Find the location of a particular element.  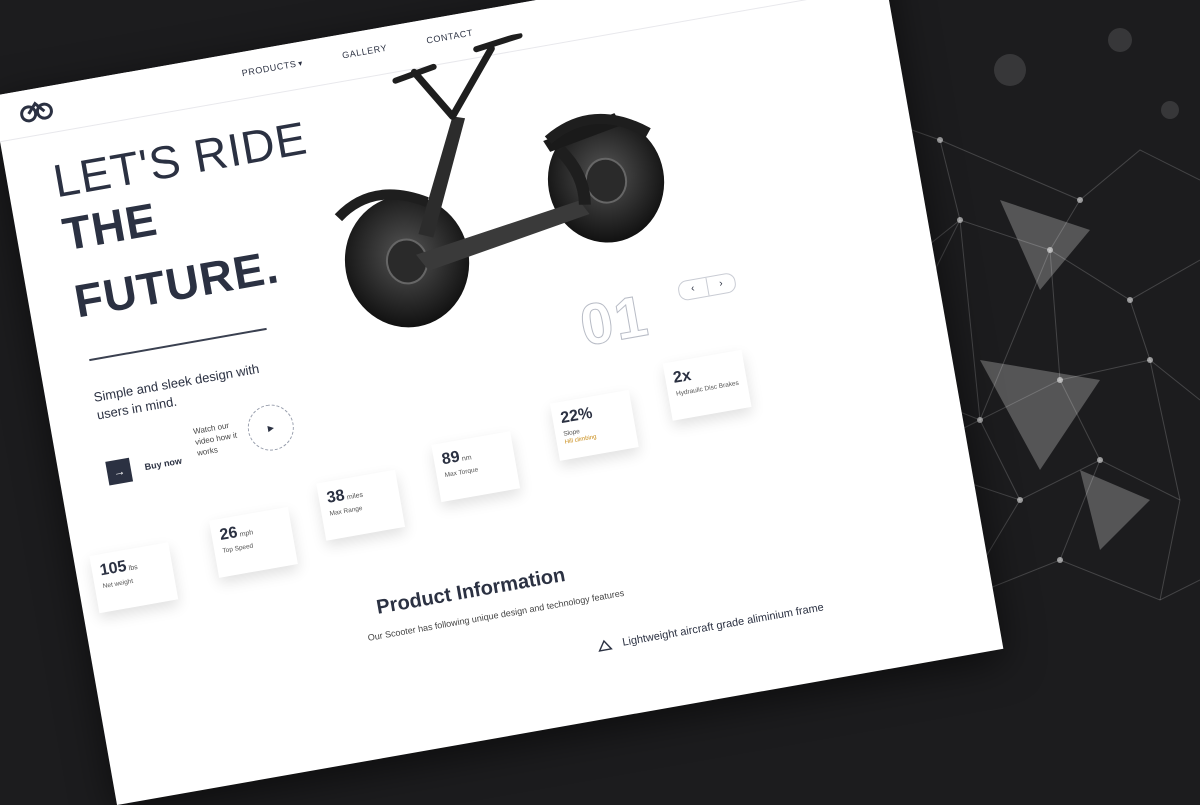

buy-now-button: → Buy now is located at coordinates (144, 467).